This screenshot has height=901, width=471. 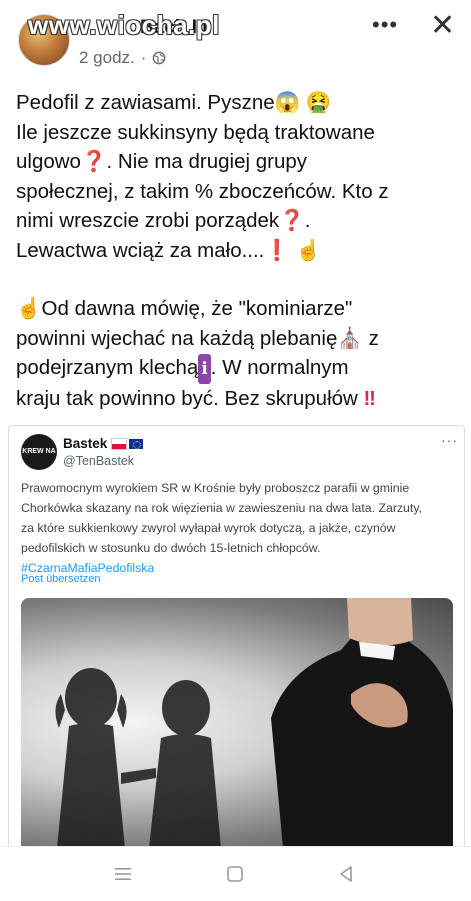 What do you see at coordinates (195, 132) in the screenshot?
I see `post-line: Ile jeszcze sukkinsyny będą traktowane` at bounding box center [195, 132].